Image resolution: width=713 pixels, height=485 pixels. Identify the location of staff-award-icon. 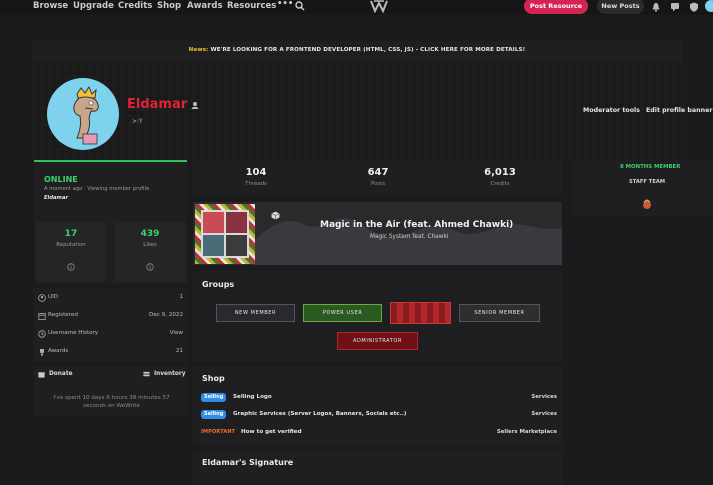
(647, 205).